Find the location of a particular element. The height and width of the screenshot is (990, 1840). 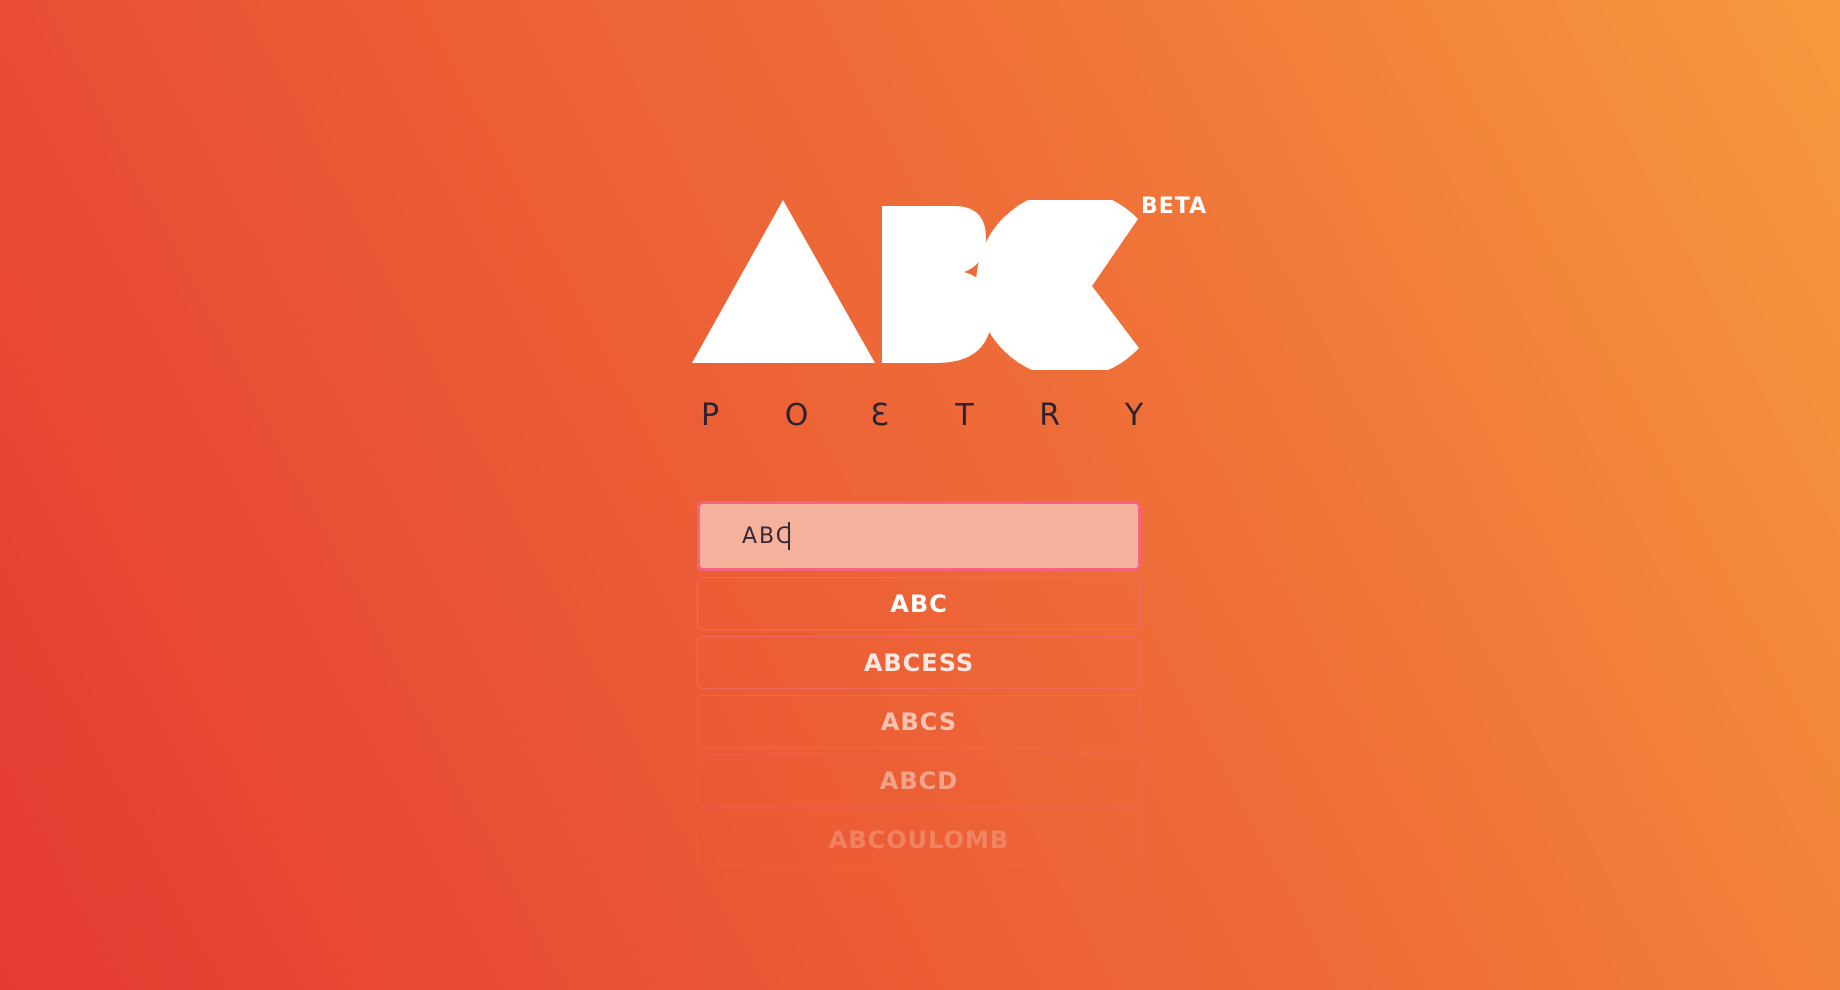

search-input is located at coordinates (919, 536).